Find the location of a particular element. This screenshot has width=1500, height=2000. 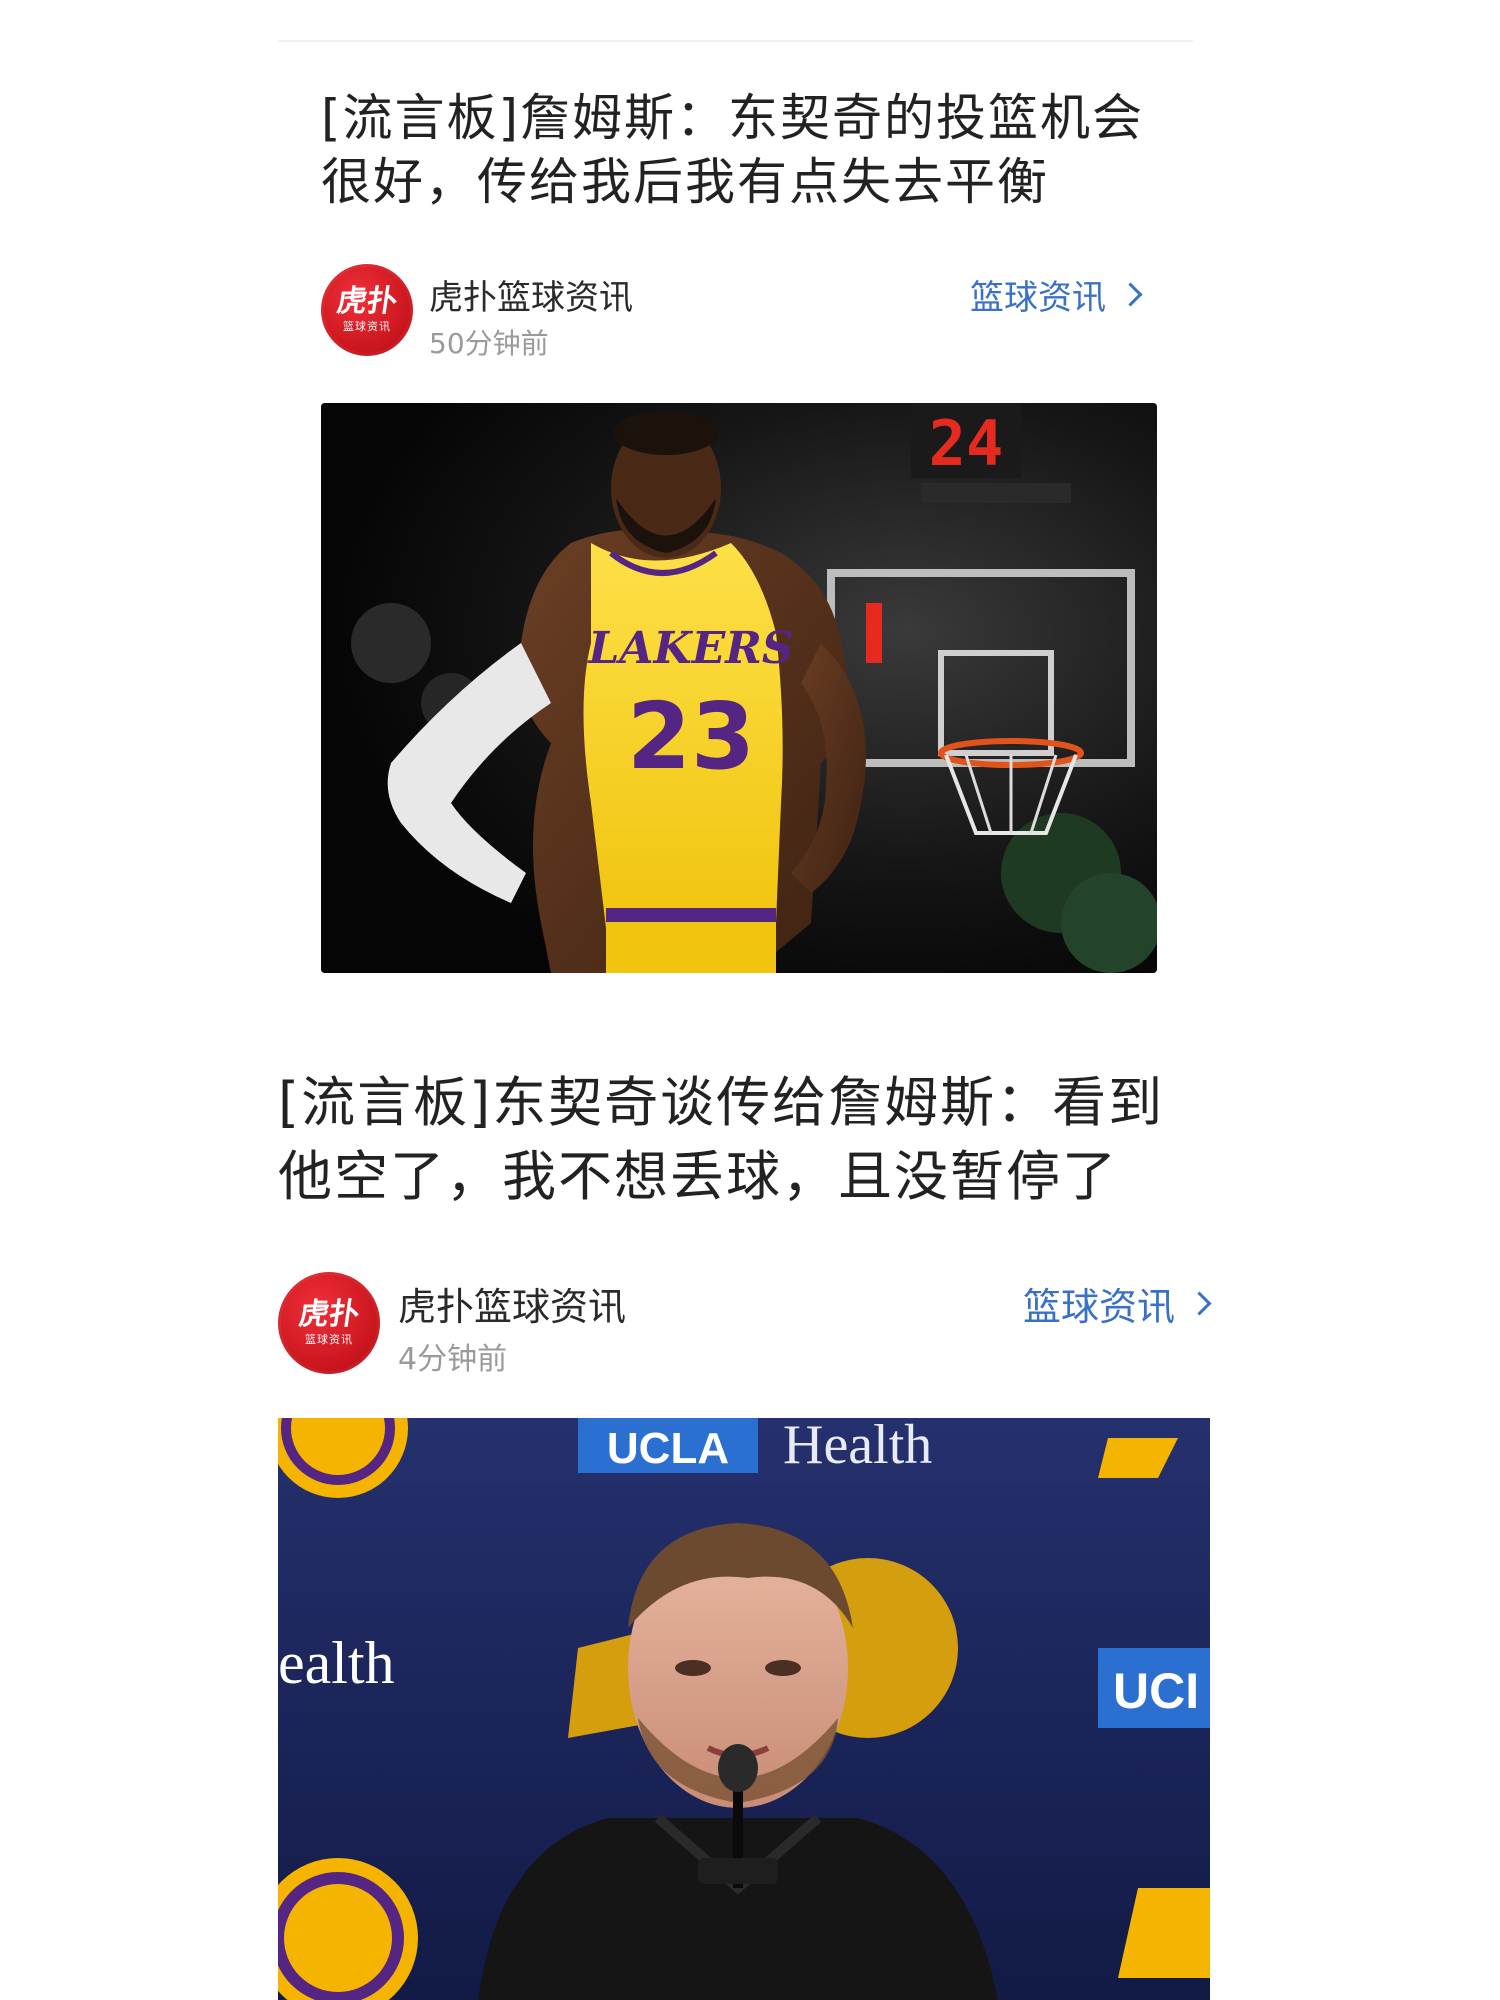

backdrop-health-left: ealth is located at coordinates (336, 1663).